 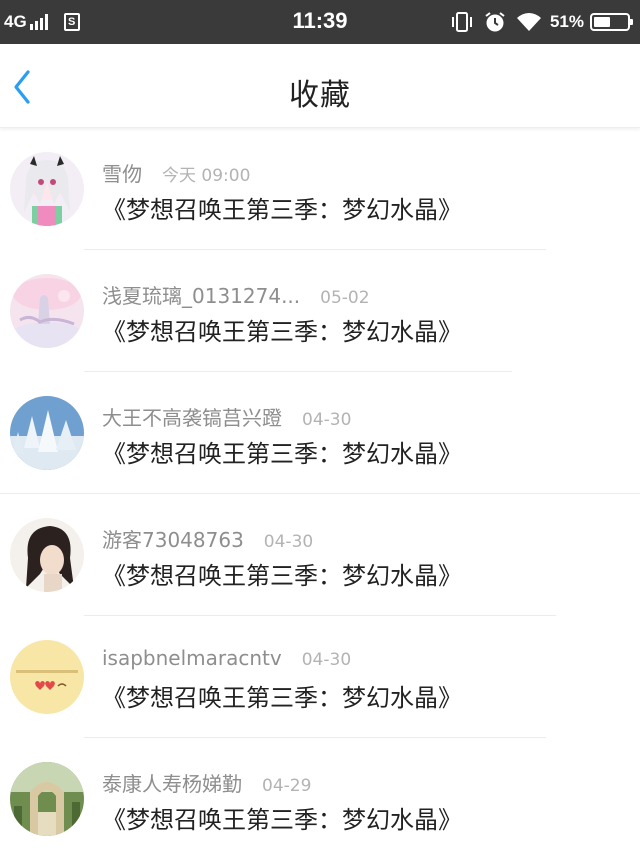 What do you see at coordinates (47, 799) in the screenshot?
I see `garden-arch-avatar` at bounding box center [47, 799].